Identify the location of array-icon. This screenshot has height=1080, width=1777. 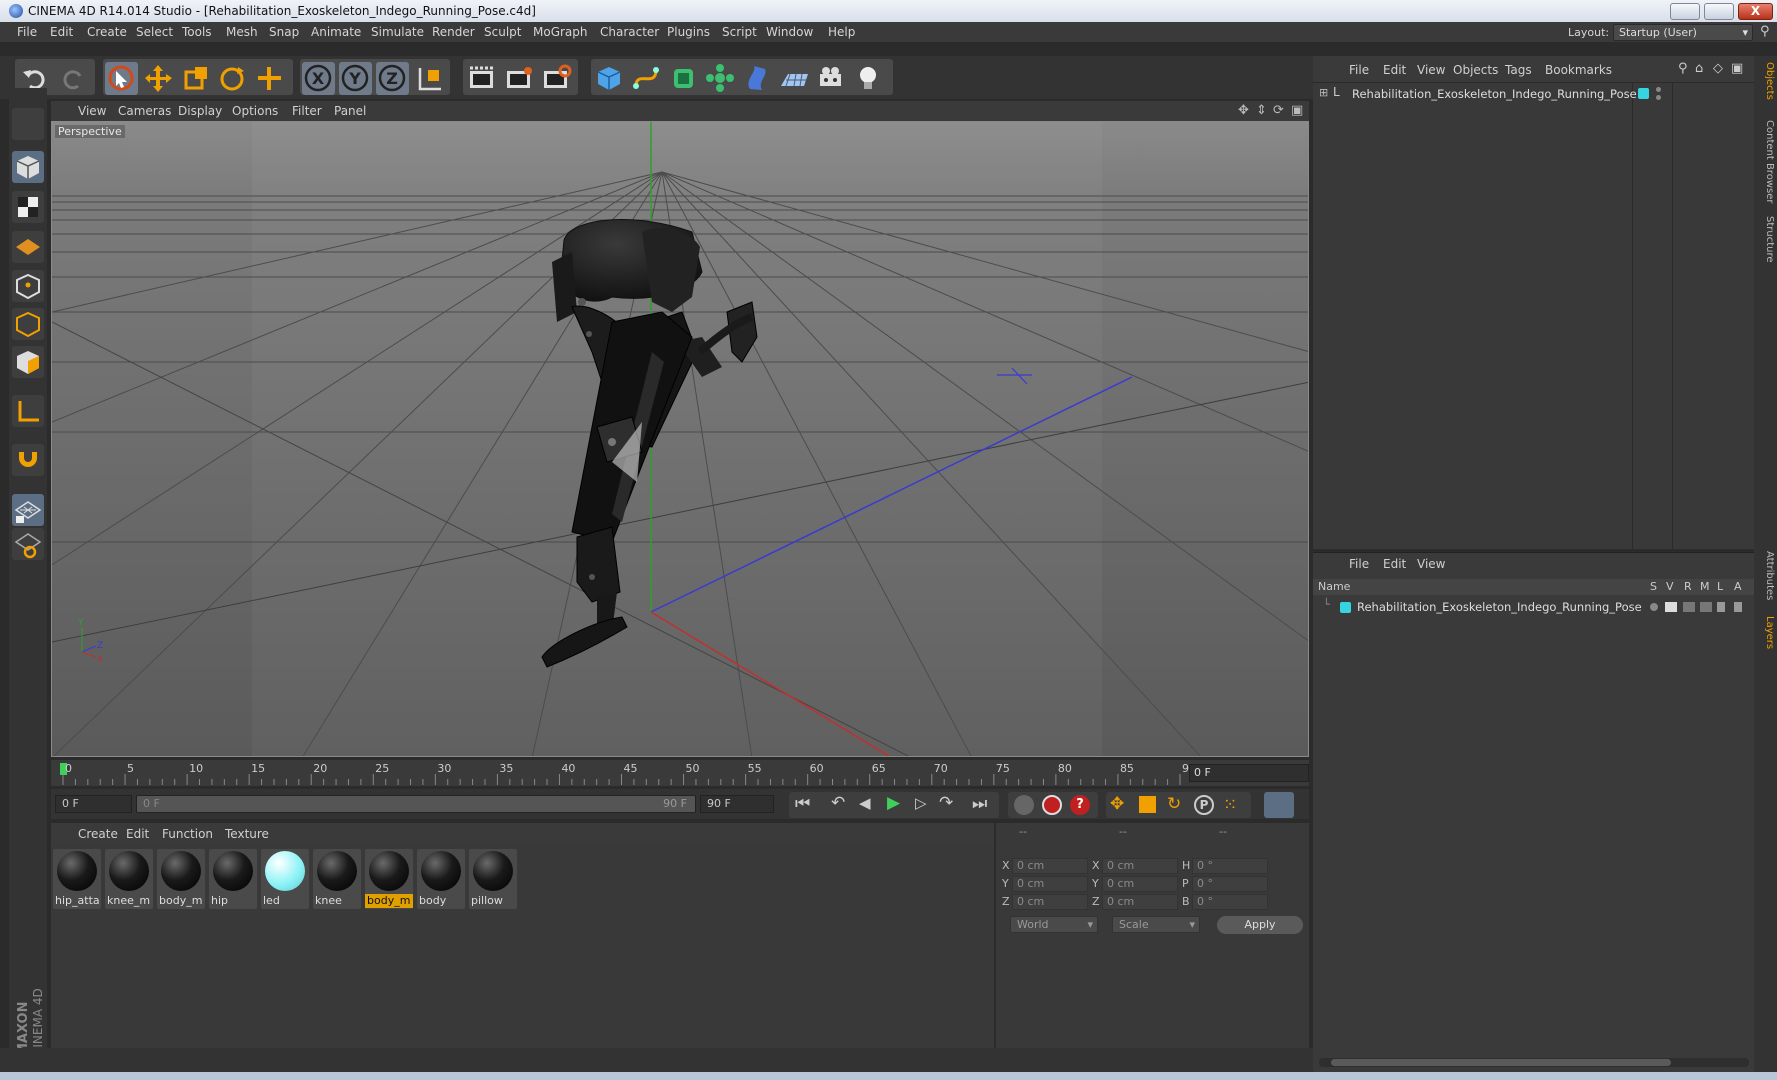
(720, 78).